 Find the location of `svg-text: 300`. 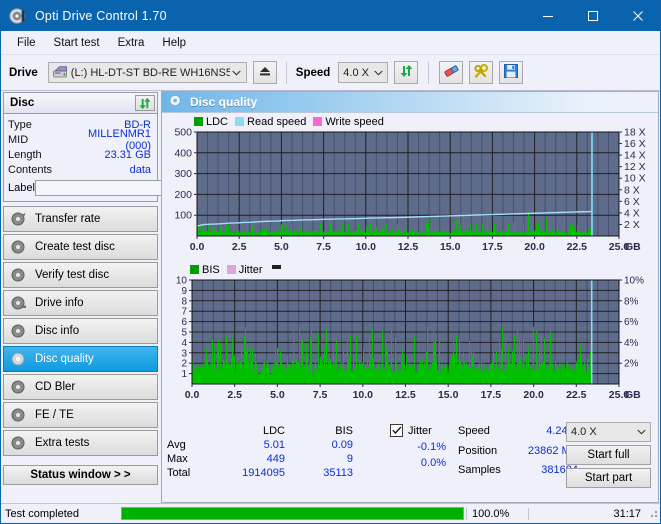

svg-text: 300 is located at coordinates (183, 174).